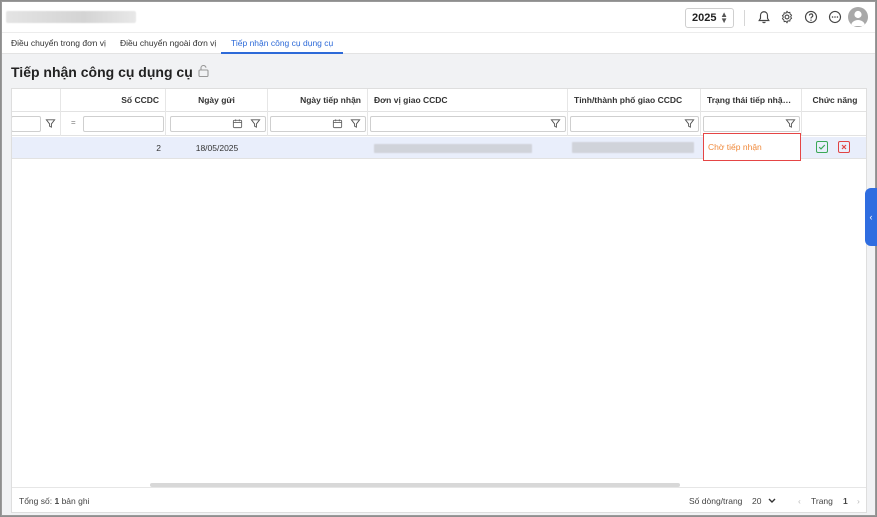 This screenshot has width=877, height=517. I want to click on col-header-tinh-thanh-pho: Tỉnh/thành phố giao CCDC, so click(634, 100).